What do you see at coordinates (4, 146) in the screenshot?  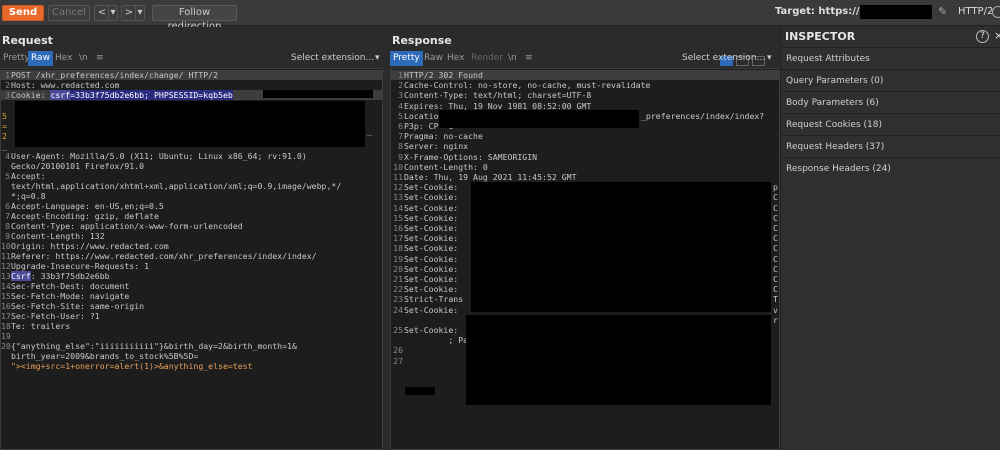 I see `cookie-fragment: _` at bounding box center [4, 146].